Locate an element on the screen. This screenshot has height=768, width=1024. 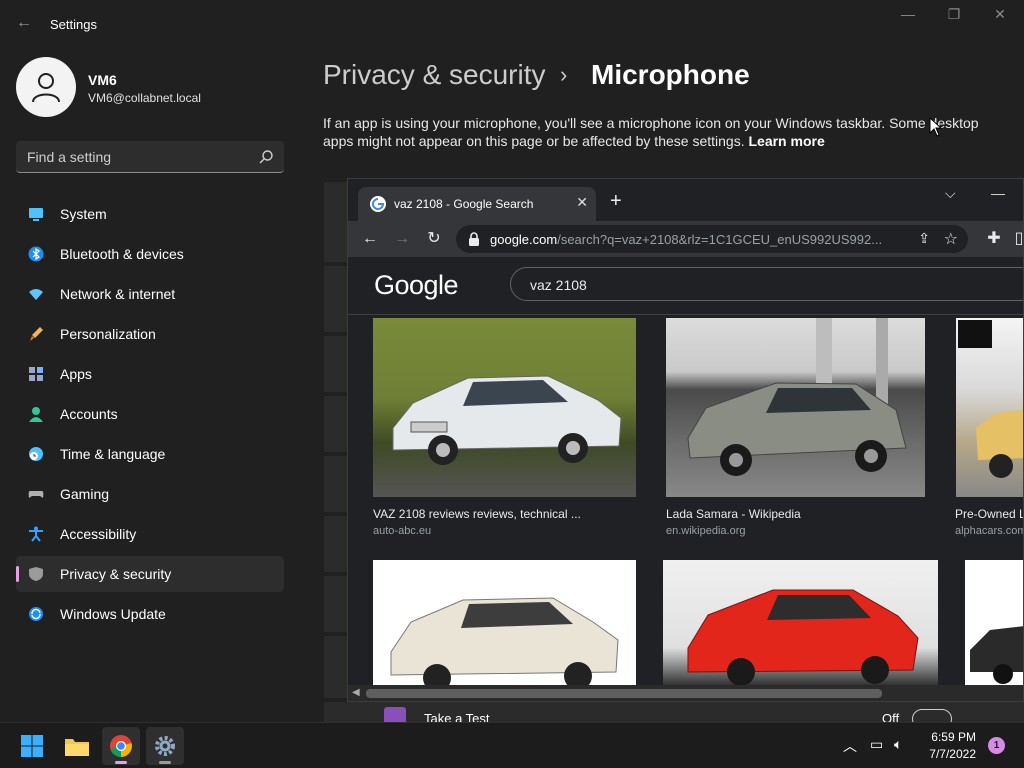
horizontal-scrollbar: ◀ is located at coordinates (685, 693).